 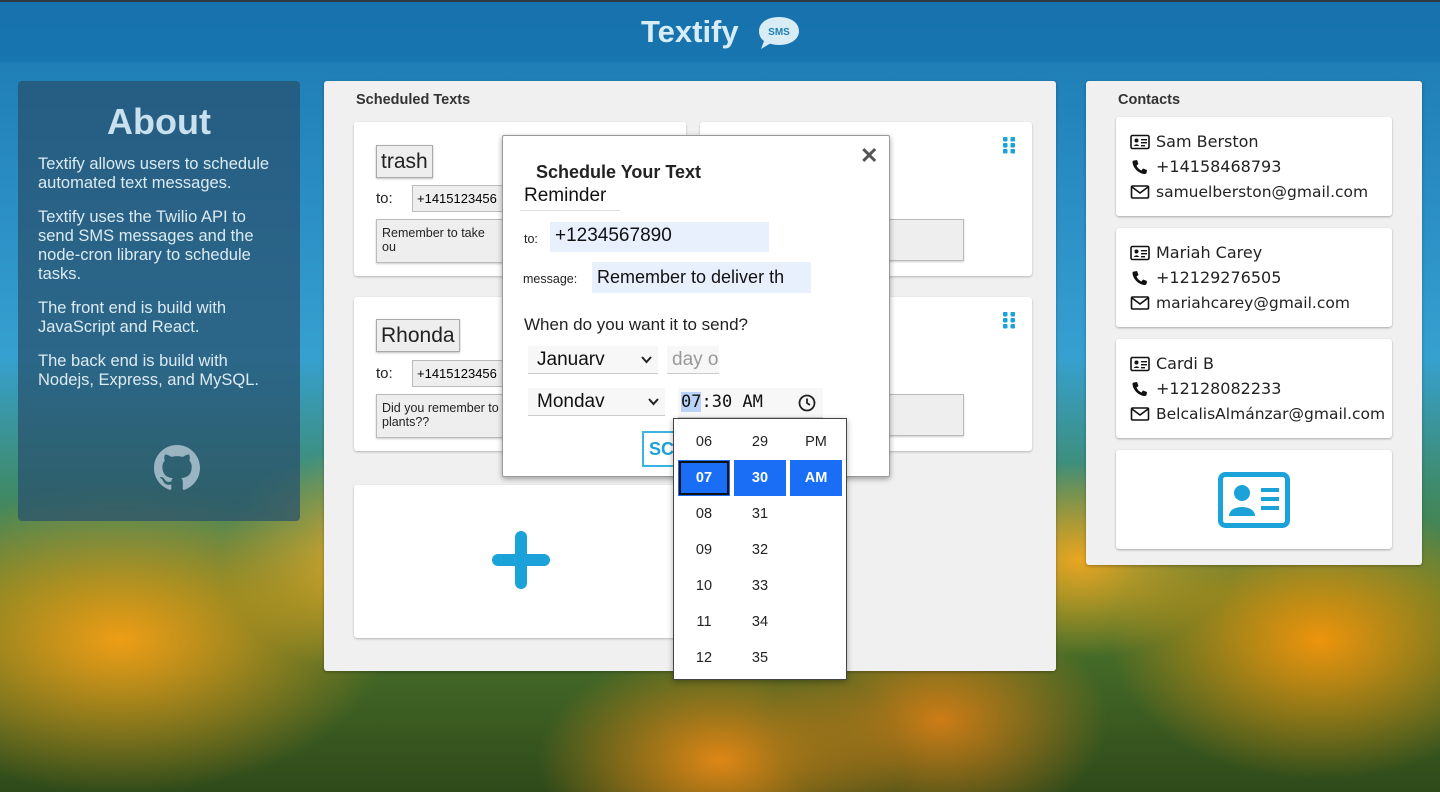 I want to click on plus-icon, so click(x=521, y=560).